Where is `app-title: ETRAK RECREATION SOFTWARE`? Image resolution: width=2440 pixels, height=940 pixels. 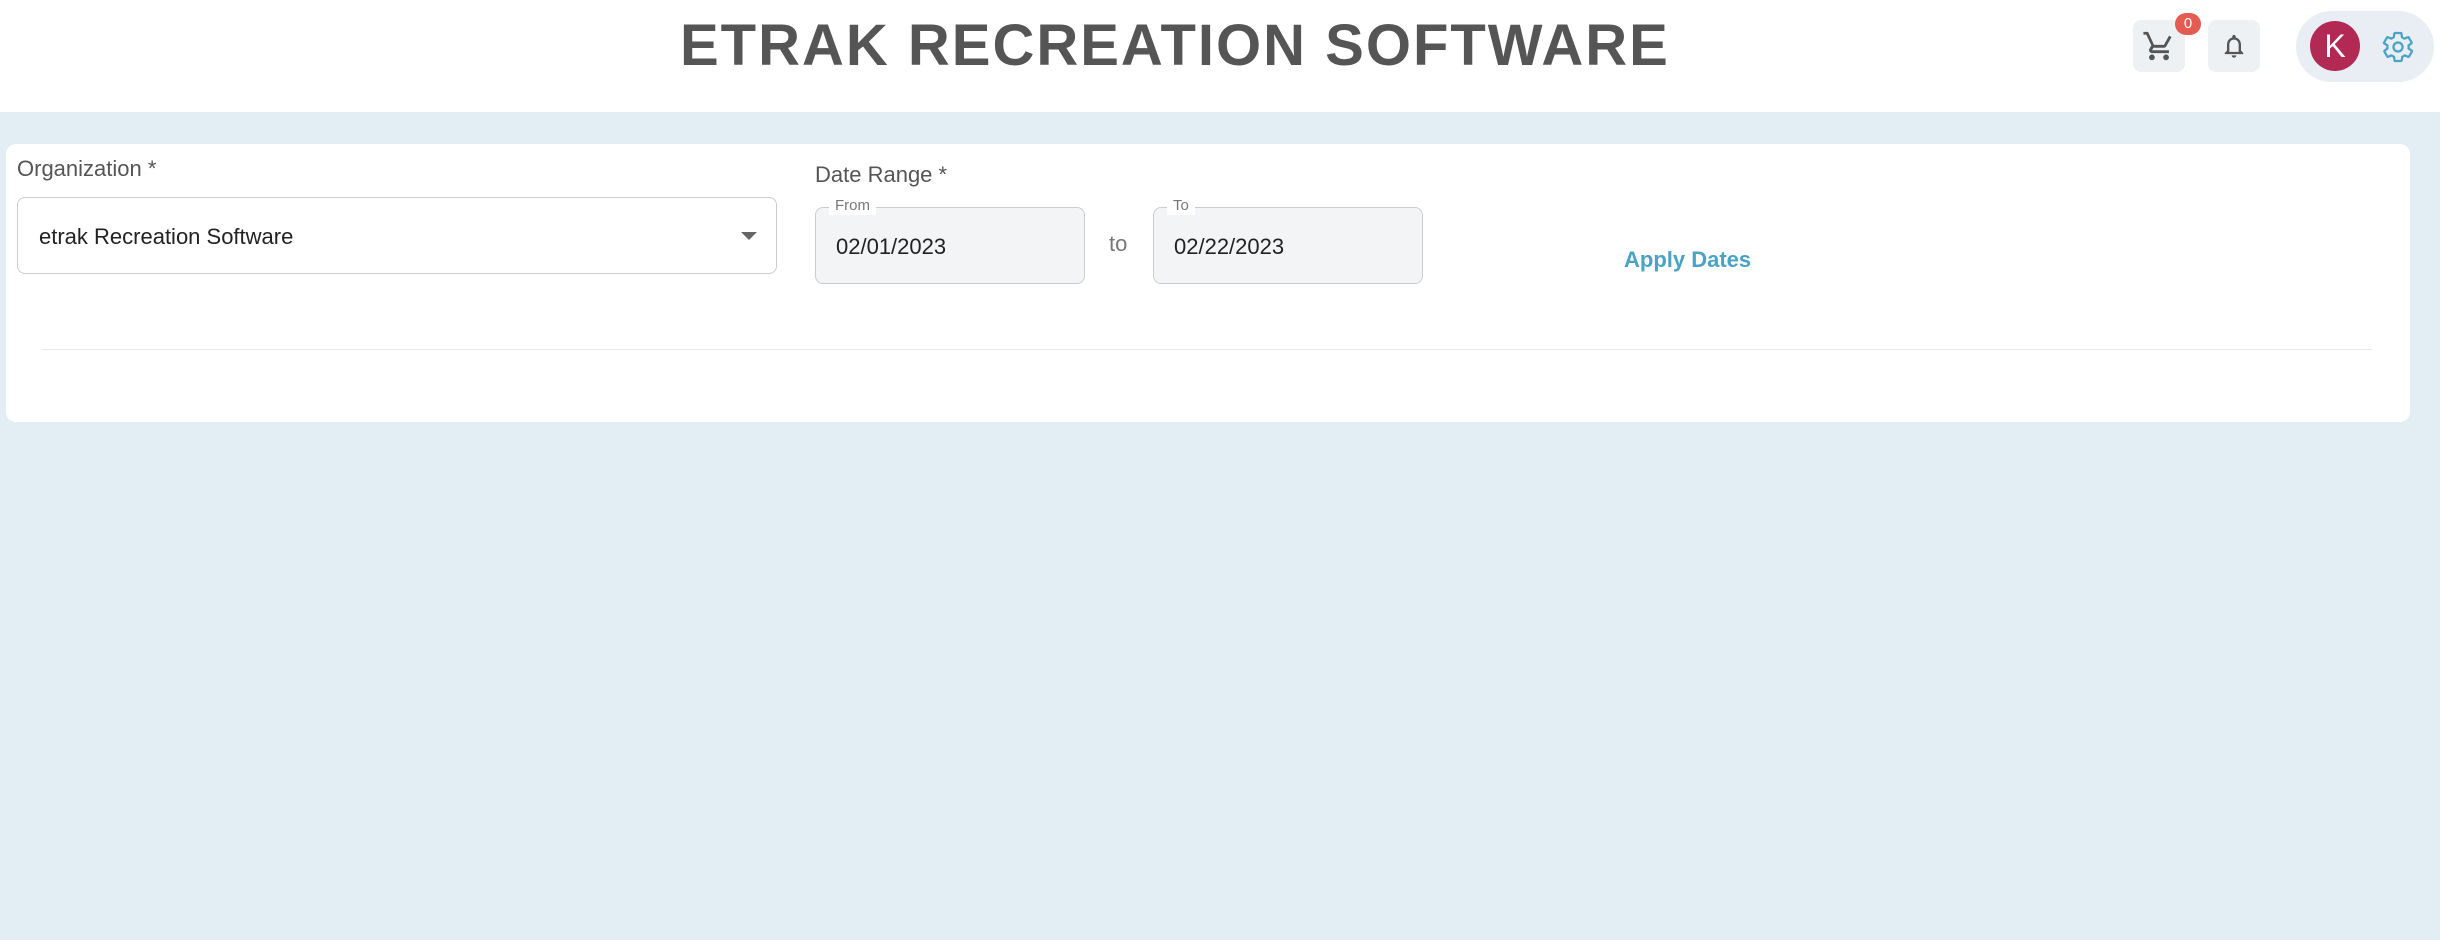 app-title: ETRAK RECREATION SOFTWARE is located at coordinates (1175, 45).